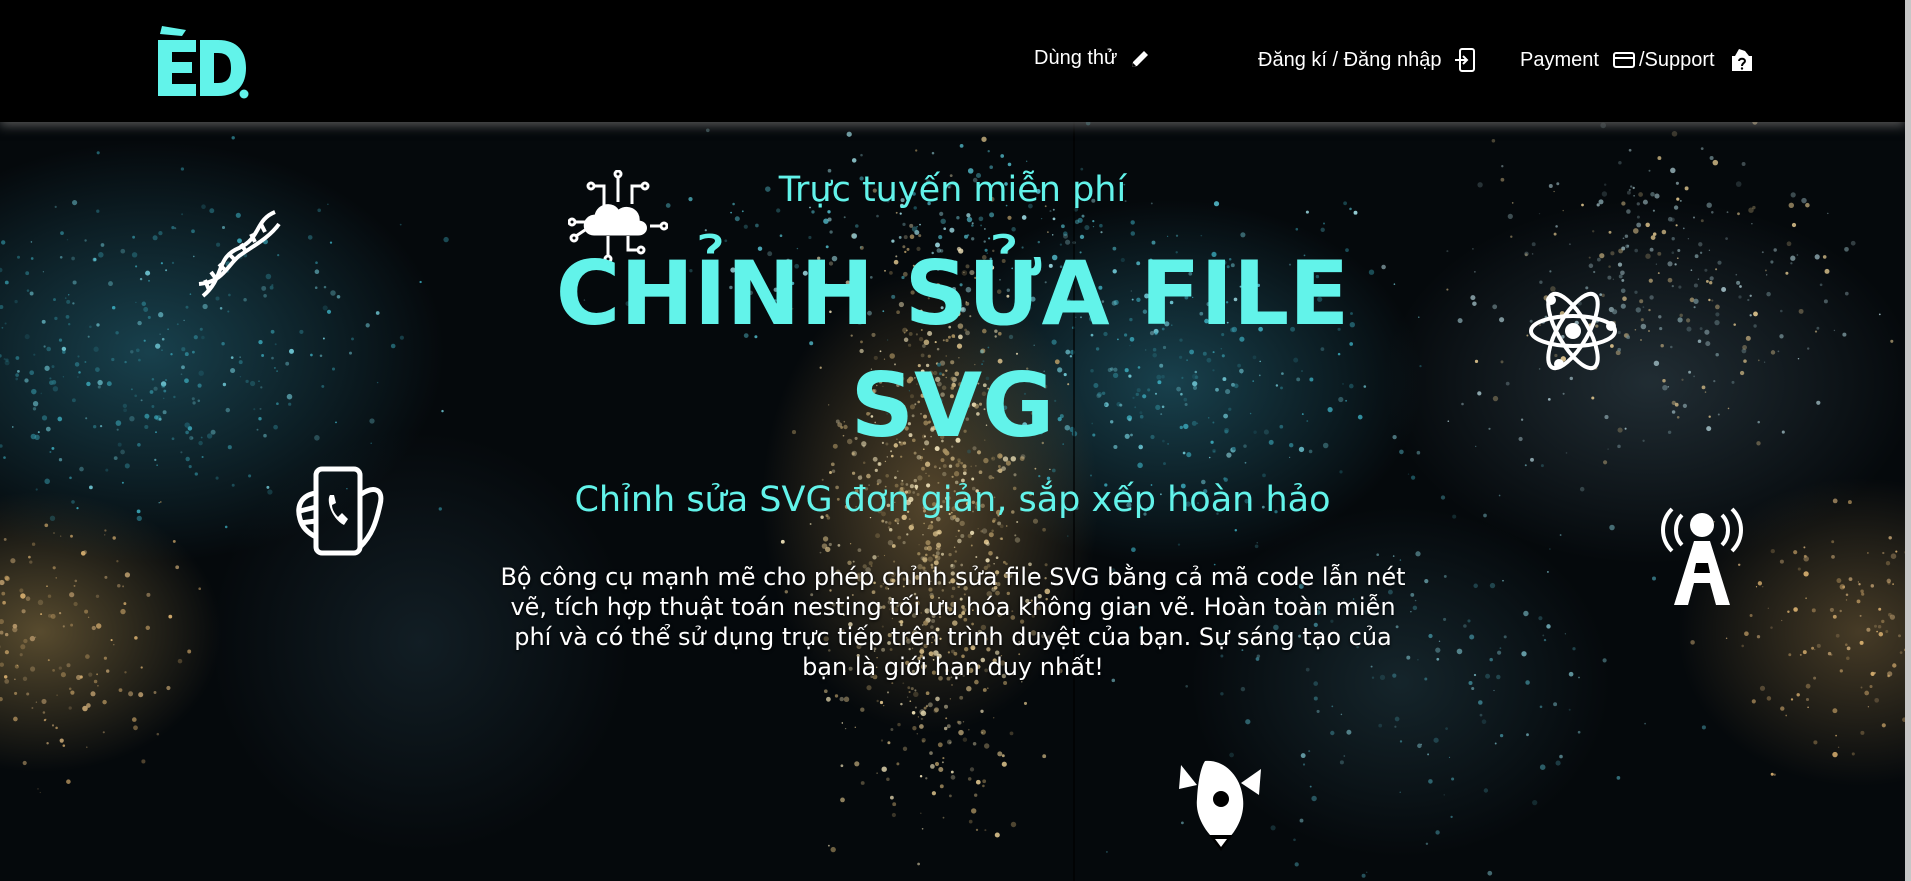 This screenshot has height=881, width=1911. What do you see at coordinates (1140, 58) in the screenshot?
I see `pencil-icon` at bounding box center [1140, 58].